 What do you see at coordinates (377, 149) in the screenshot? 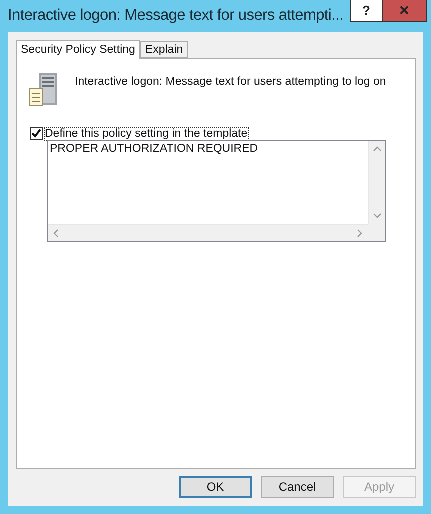
I see `scroll-up-icon` at bounding box center [377, 149].